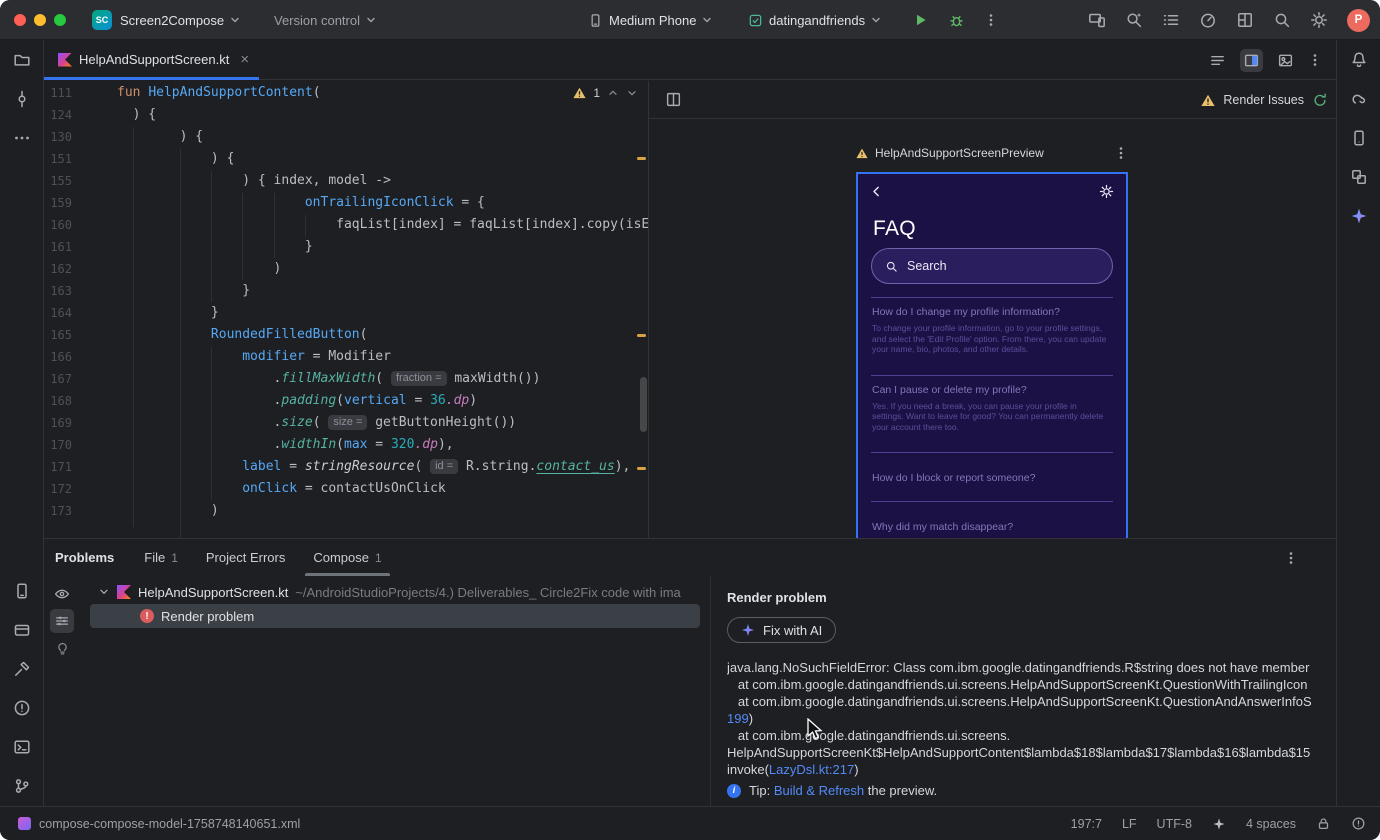  I want to click on inspections-widget: 1, so click(605, 93).